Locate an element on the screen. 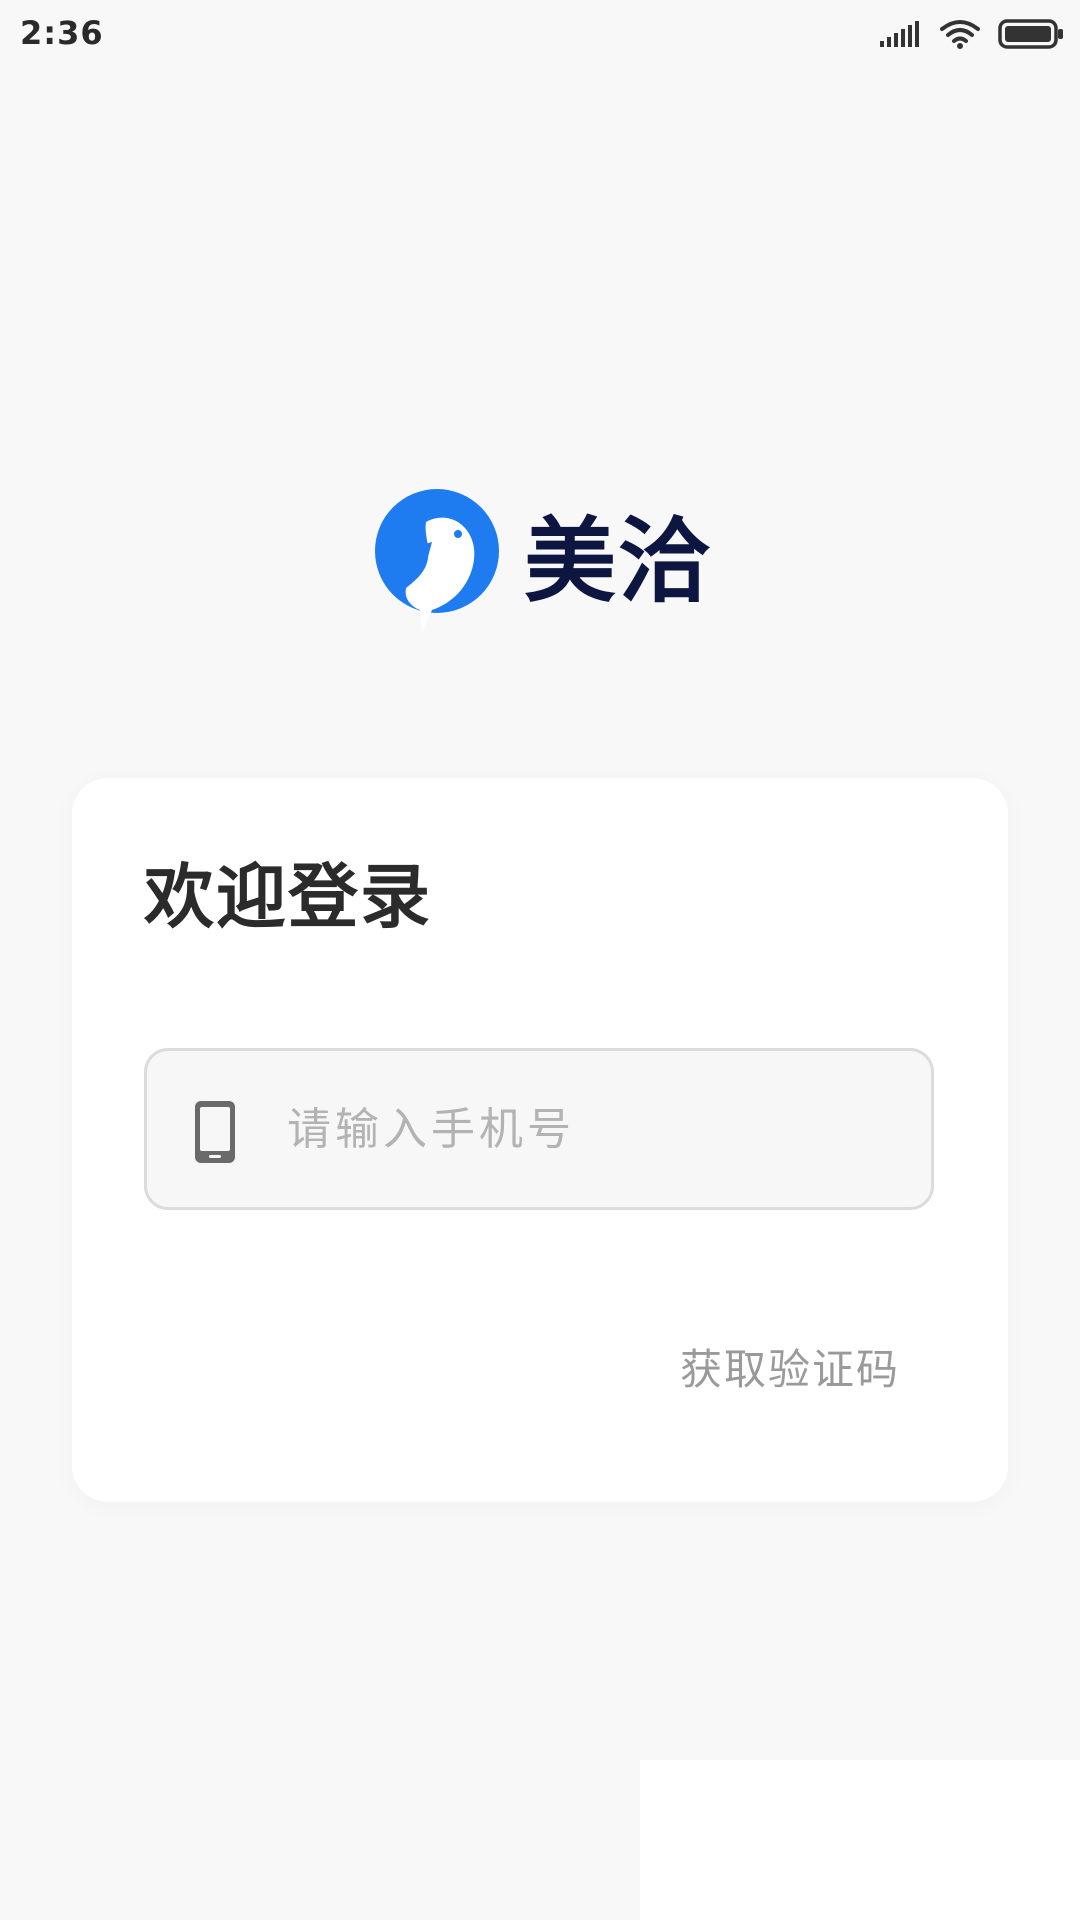  bottom-overlay is located at coordinates (860, 1840).